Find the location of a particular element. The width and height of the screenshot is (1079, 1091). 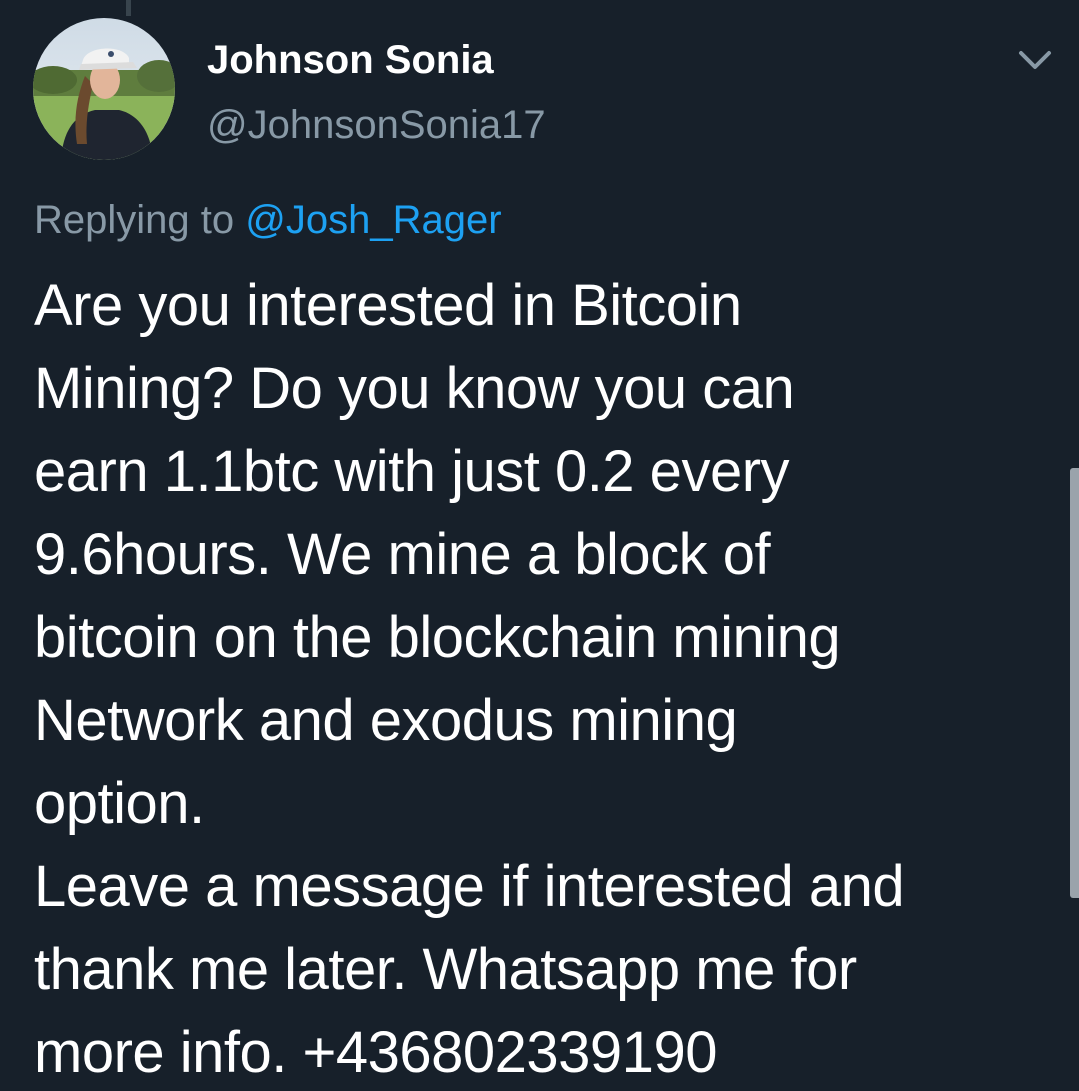

reply-mention-link: @Josh_Rager is located at coordinates (373, 220).